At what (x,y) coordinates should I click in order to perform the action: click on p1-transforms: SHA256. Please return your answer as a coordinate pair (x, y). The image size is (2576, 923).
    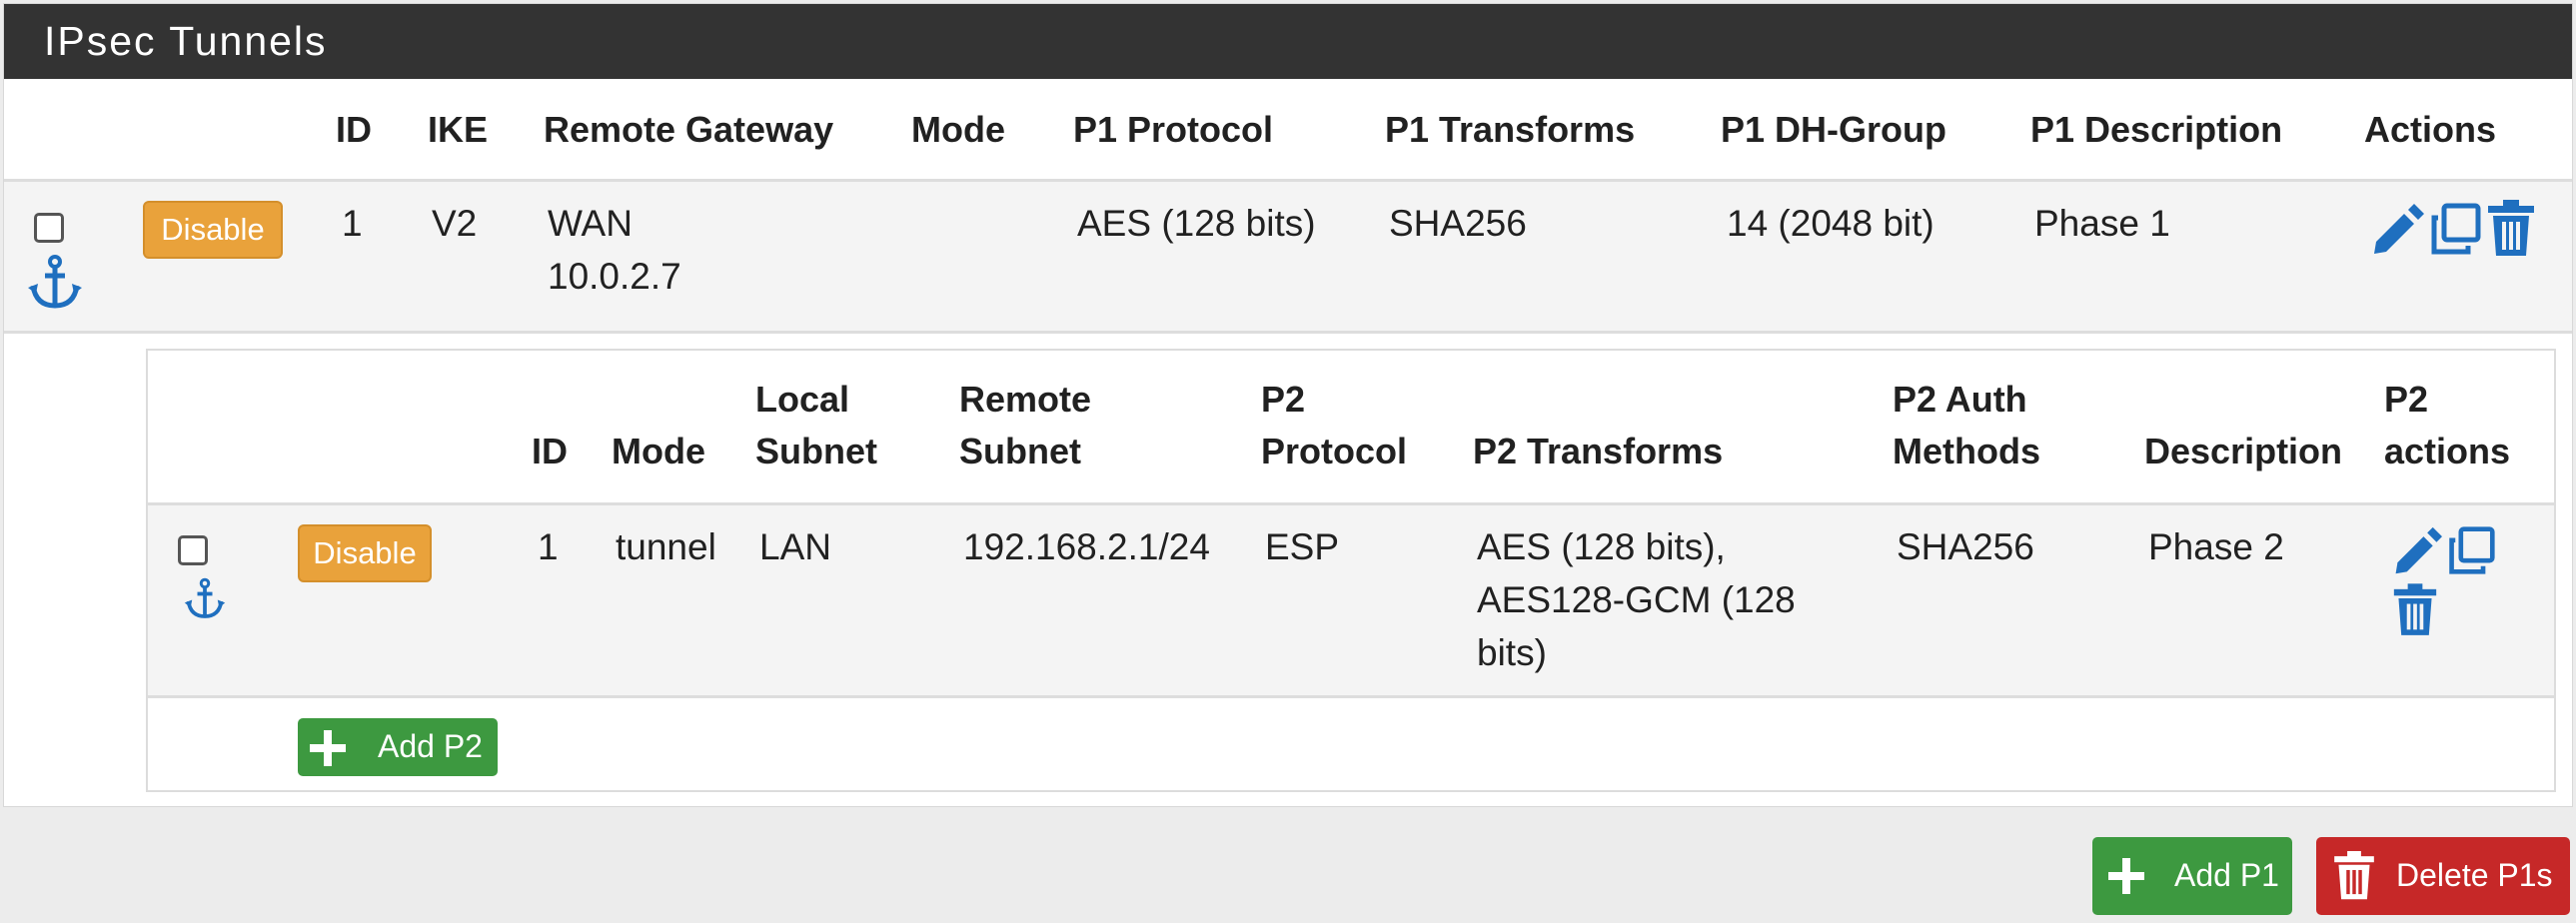
    Looking at the image, I should click on (1458, 223).